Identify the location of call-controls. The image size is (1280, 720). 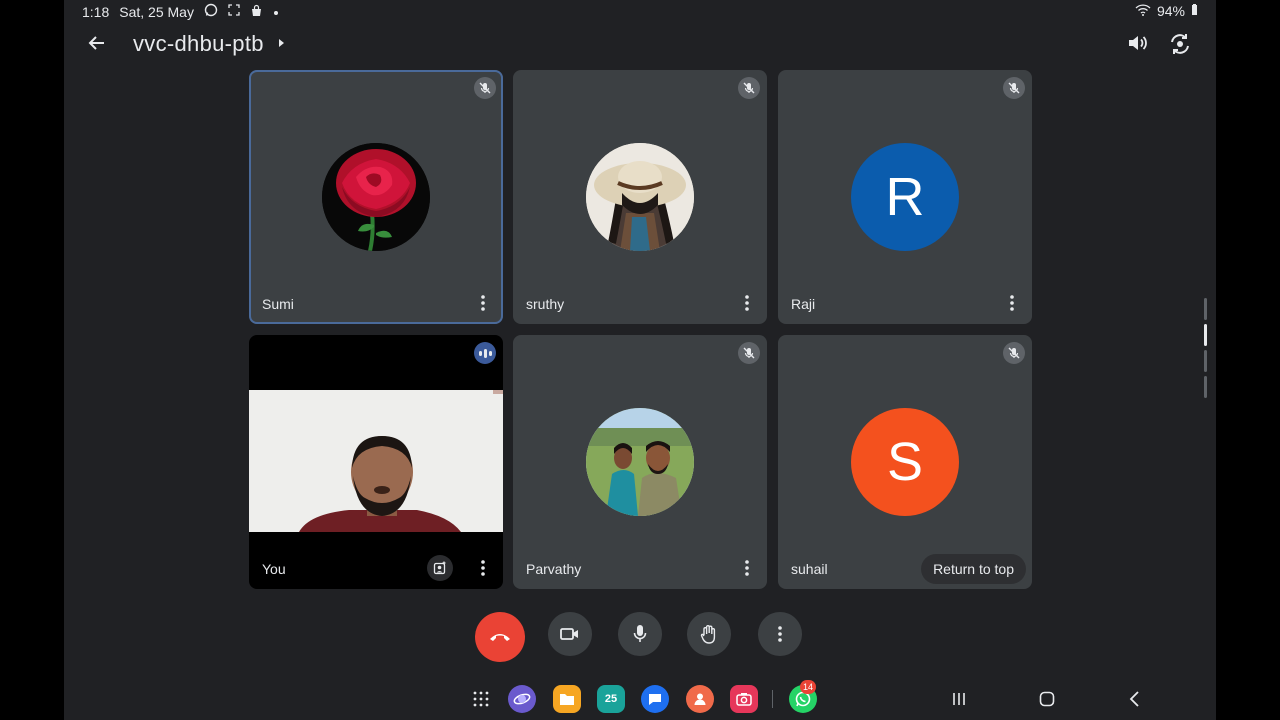
(640, 637).